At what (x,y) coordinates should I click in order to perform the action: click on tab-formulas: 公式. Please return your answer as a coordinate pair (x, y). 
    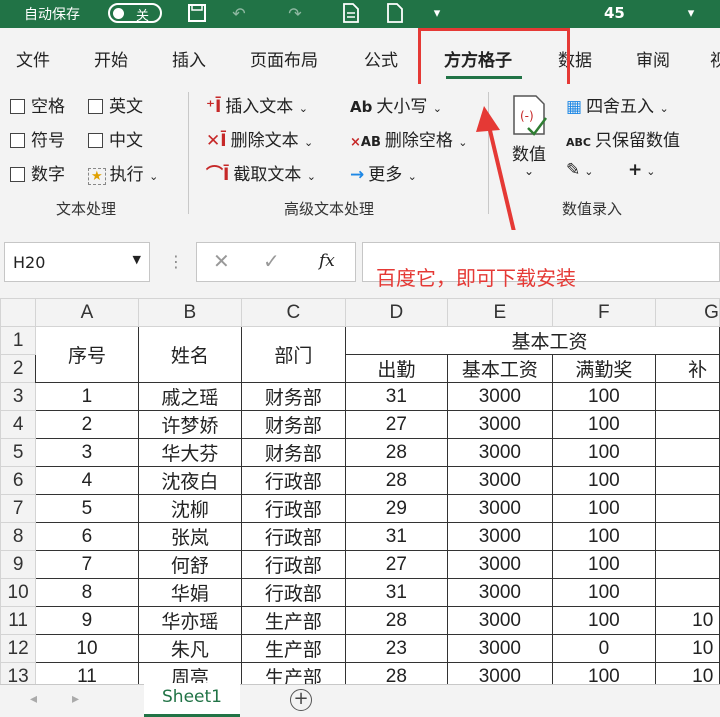
    Looking at the image, I should click on (381, 58).